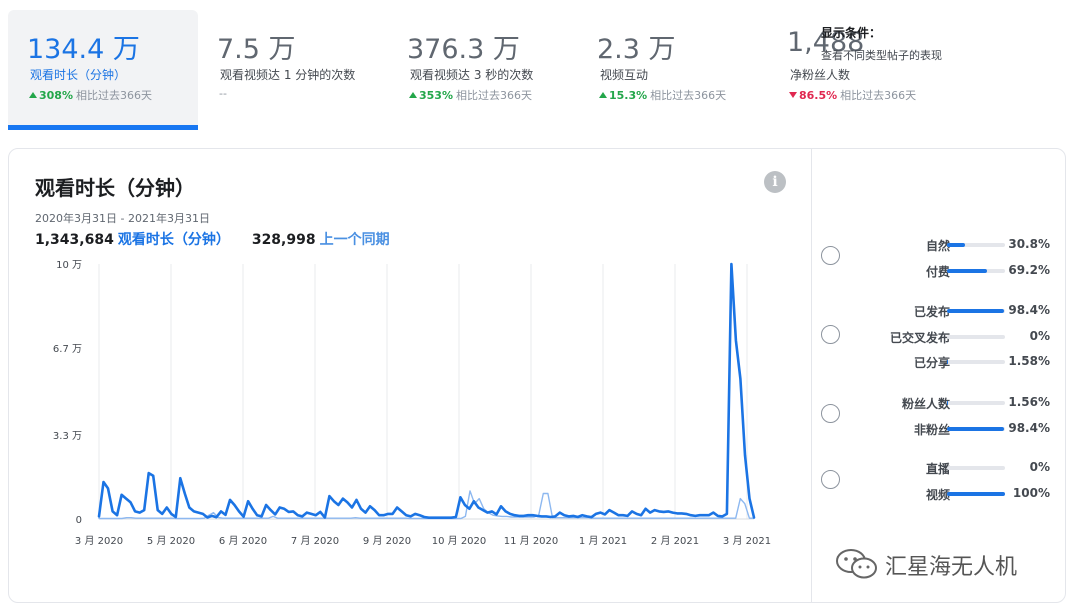 The image size is (1080, 610). I want to click on filter-row: 已发布 98.4%, so click(945, 311).